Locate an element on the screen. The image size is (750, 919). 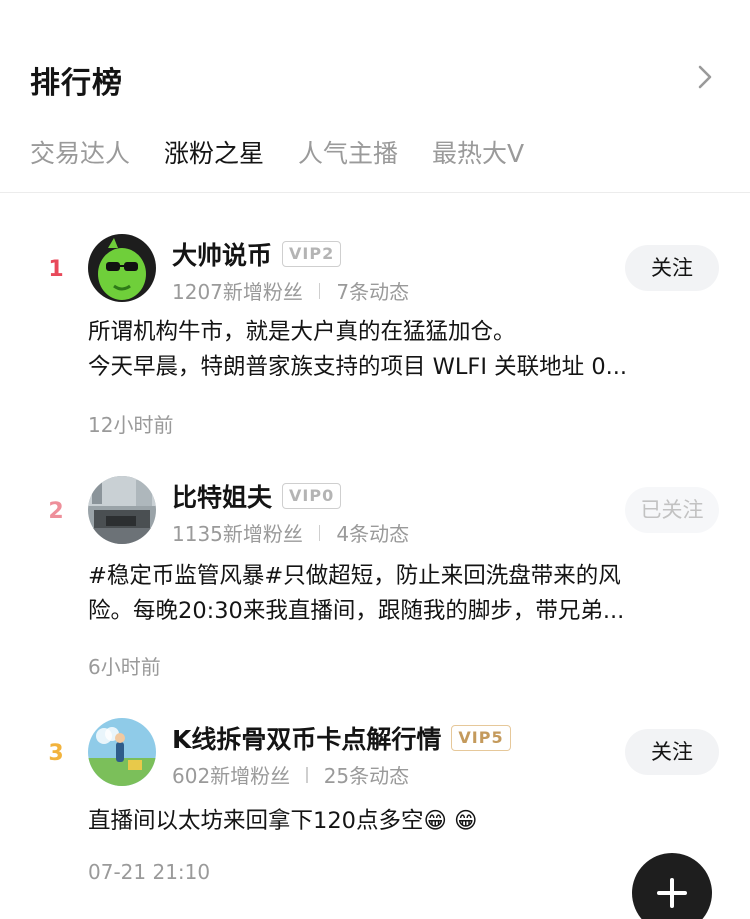
post-time: 07-21 21:10 is located at coordinates (149, 872).